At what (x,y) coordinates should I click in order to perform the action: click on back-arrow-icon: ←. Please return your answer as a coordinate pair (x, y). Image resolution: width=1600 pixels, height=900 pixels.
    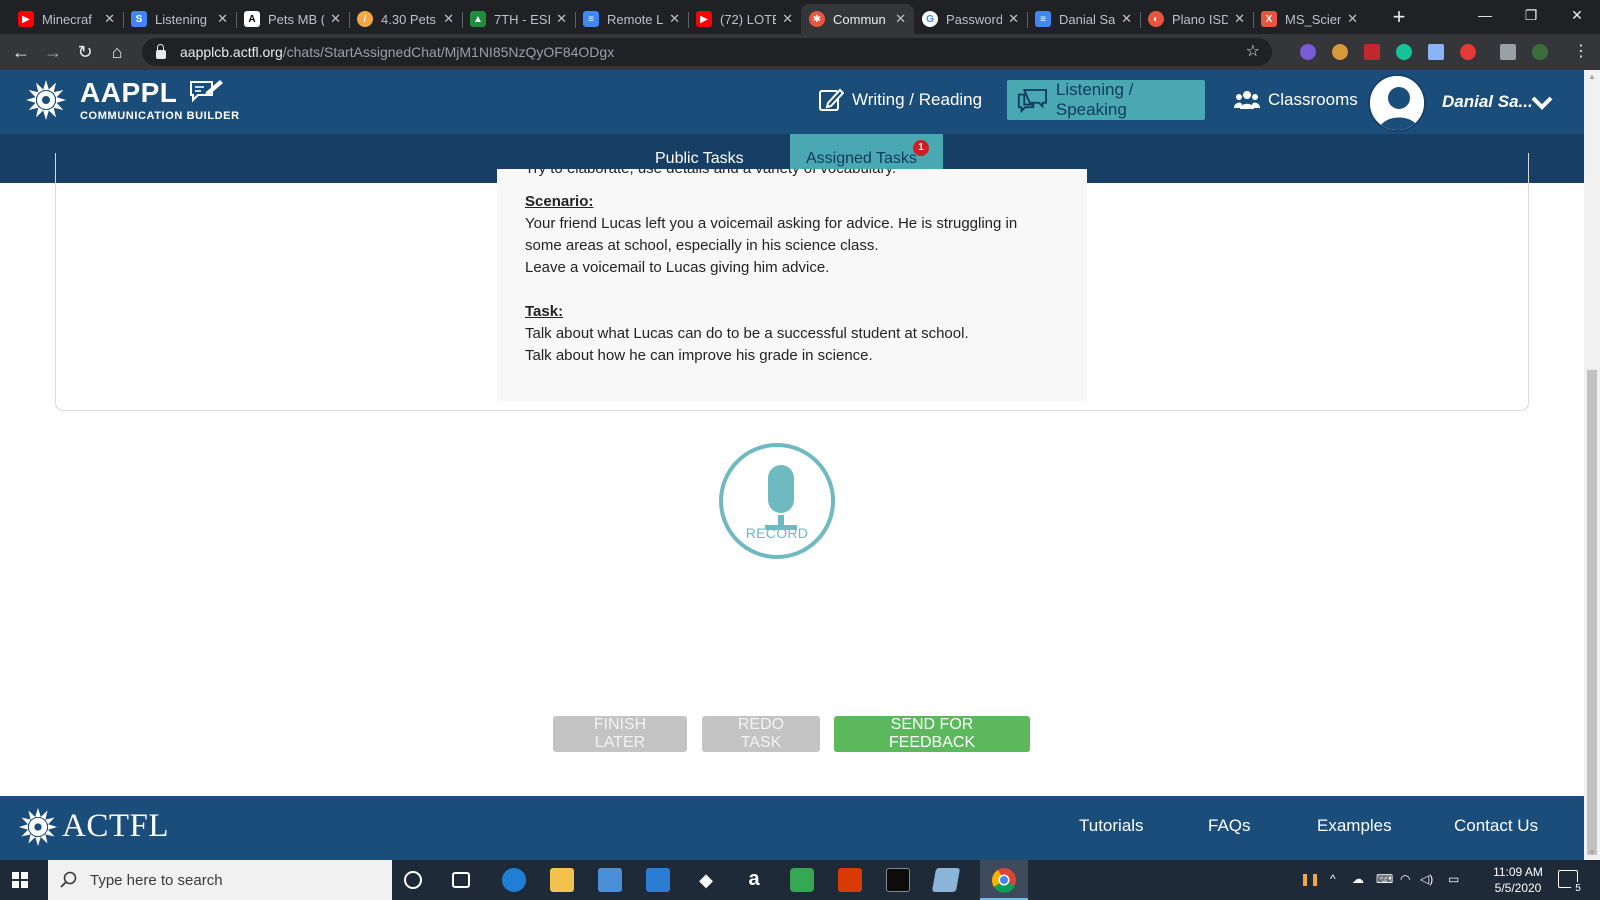
    Looking at the image, I should click on (21, 52).